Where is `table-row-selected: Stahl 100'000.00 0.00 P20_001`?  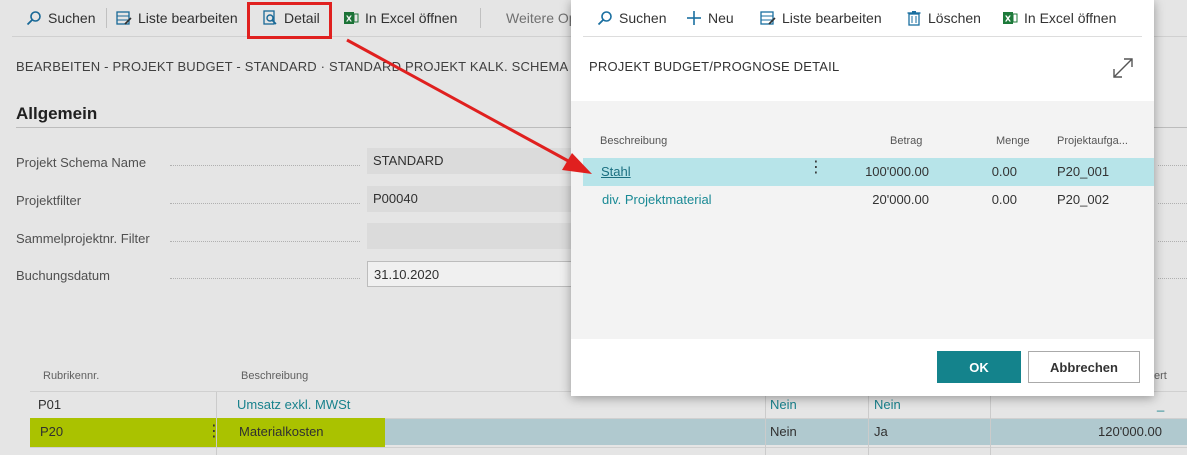 table-row-selected: Stahl 100'000.00 0.00 P20_001 is located at coordinates (868, 172).